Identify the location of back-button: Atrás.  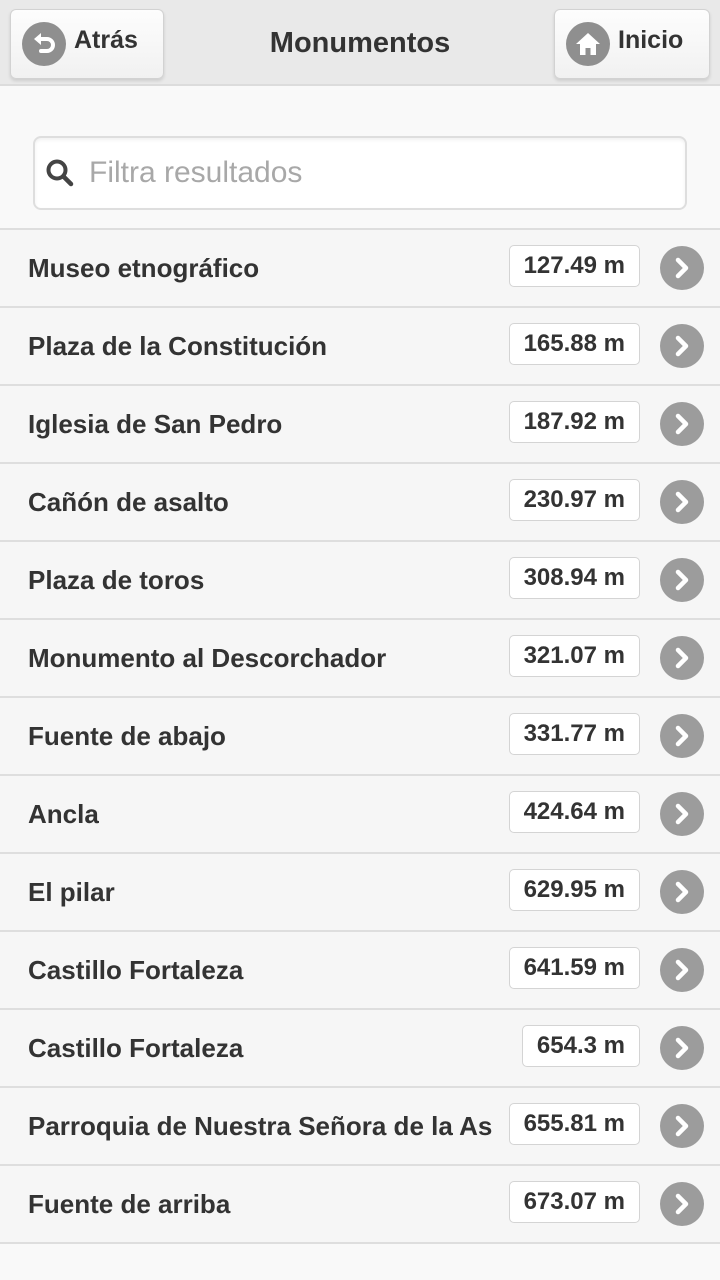
(87, 44).